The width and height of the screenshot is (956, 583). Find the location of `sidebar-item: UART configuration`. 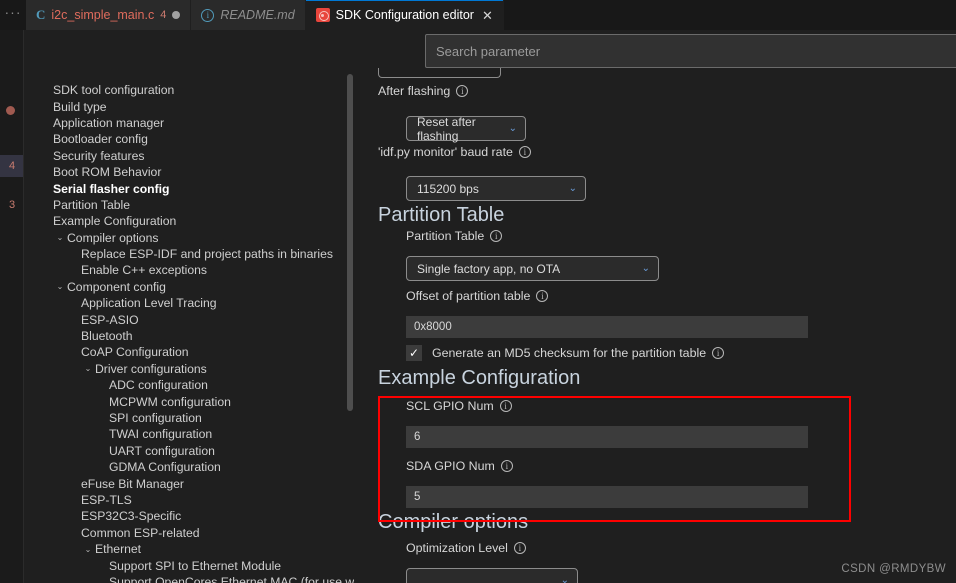

sidebar-item: UART configuration is located at coordinates (189, 451).